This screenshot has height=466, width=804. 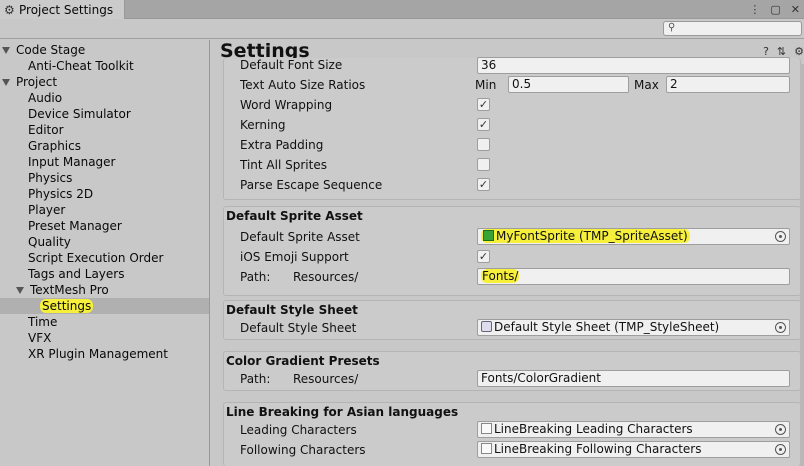 I want to click on default-font-size-field: 36, so click(x=633, y=65).